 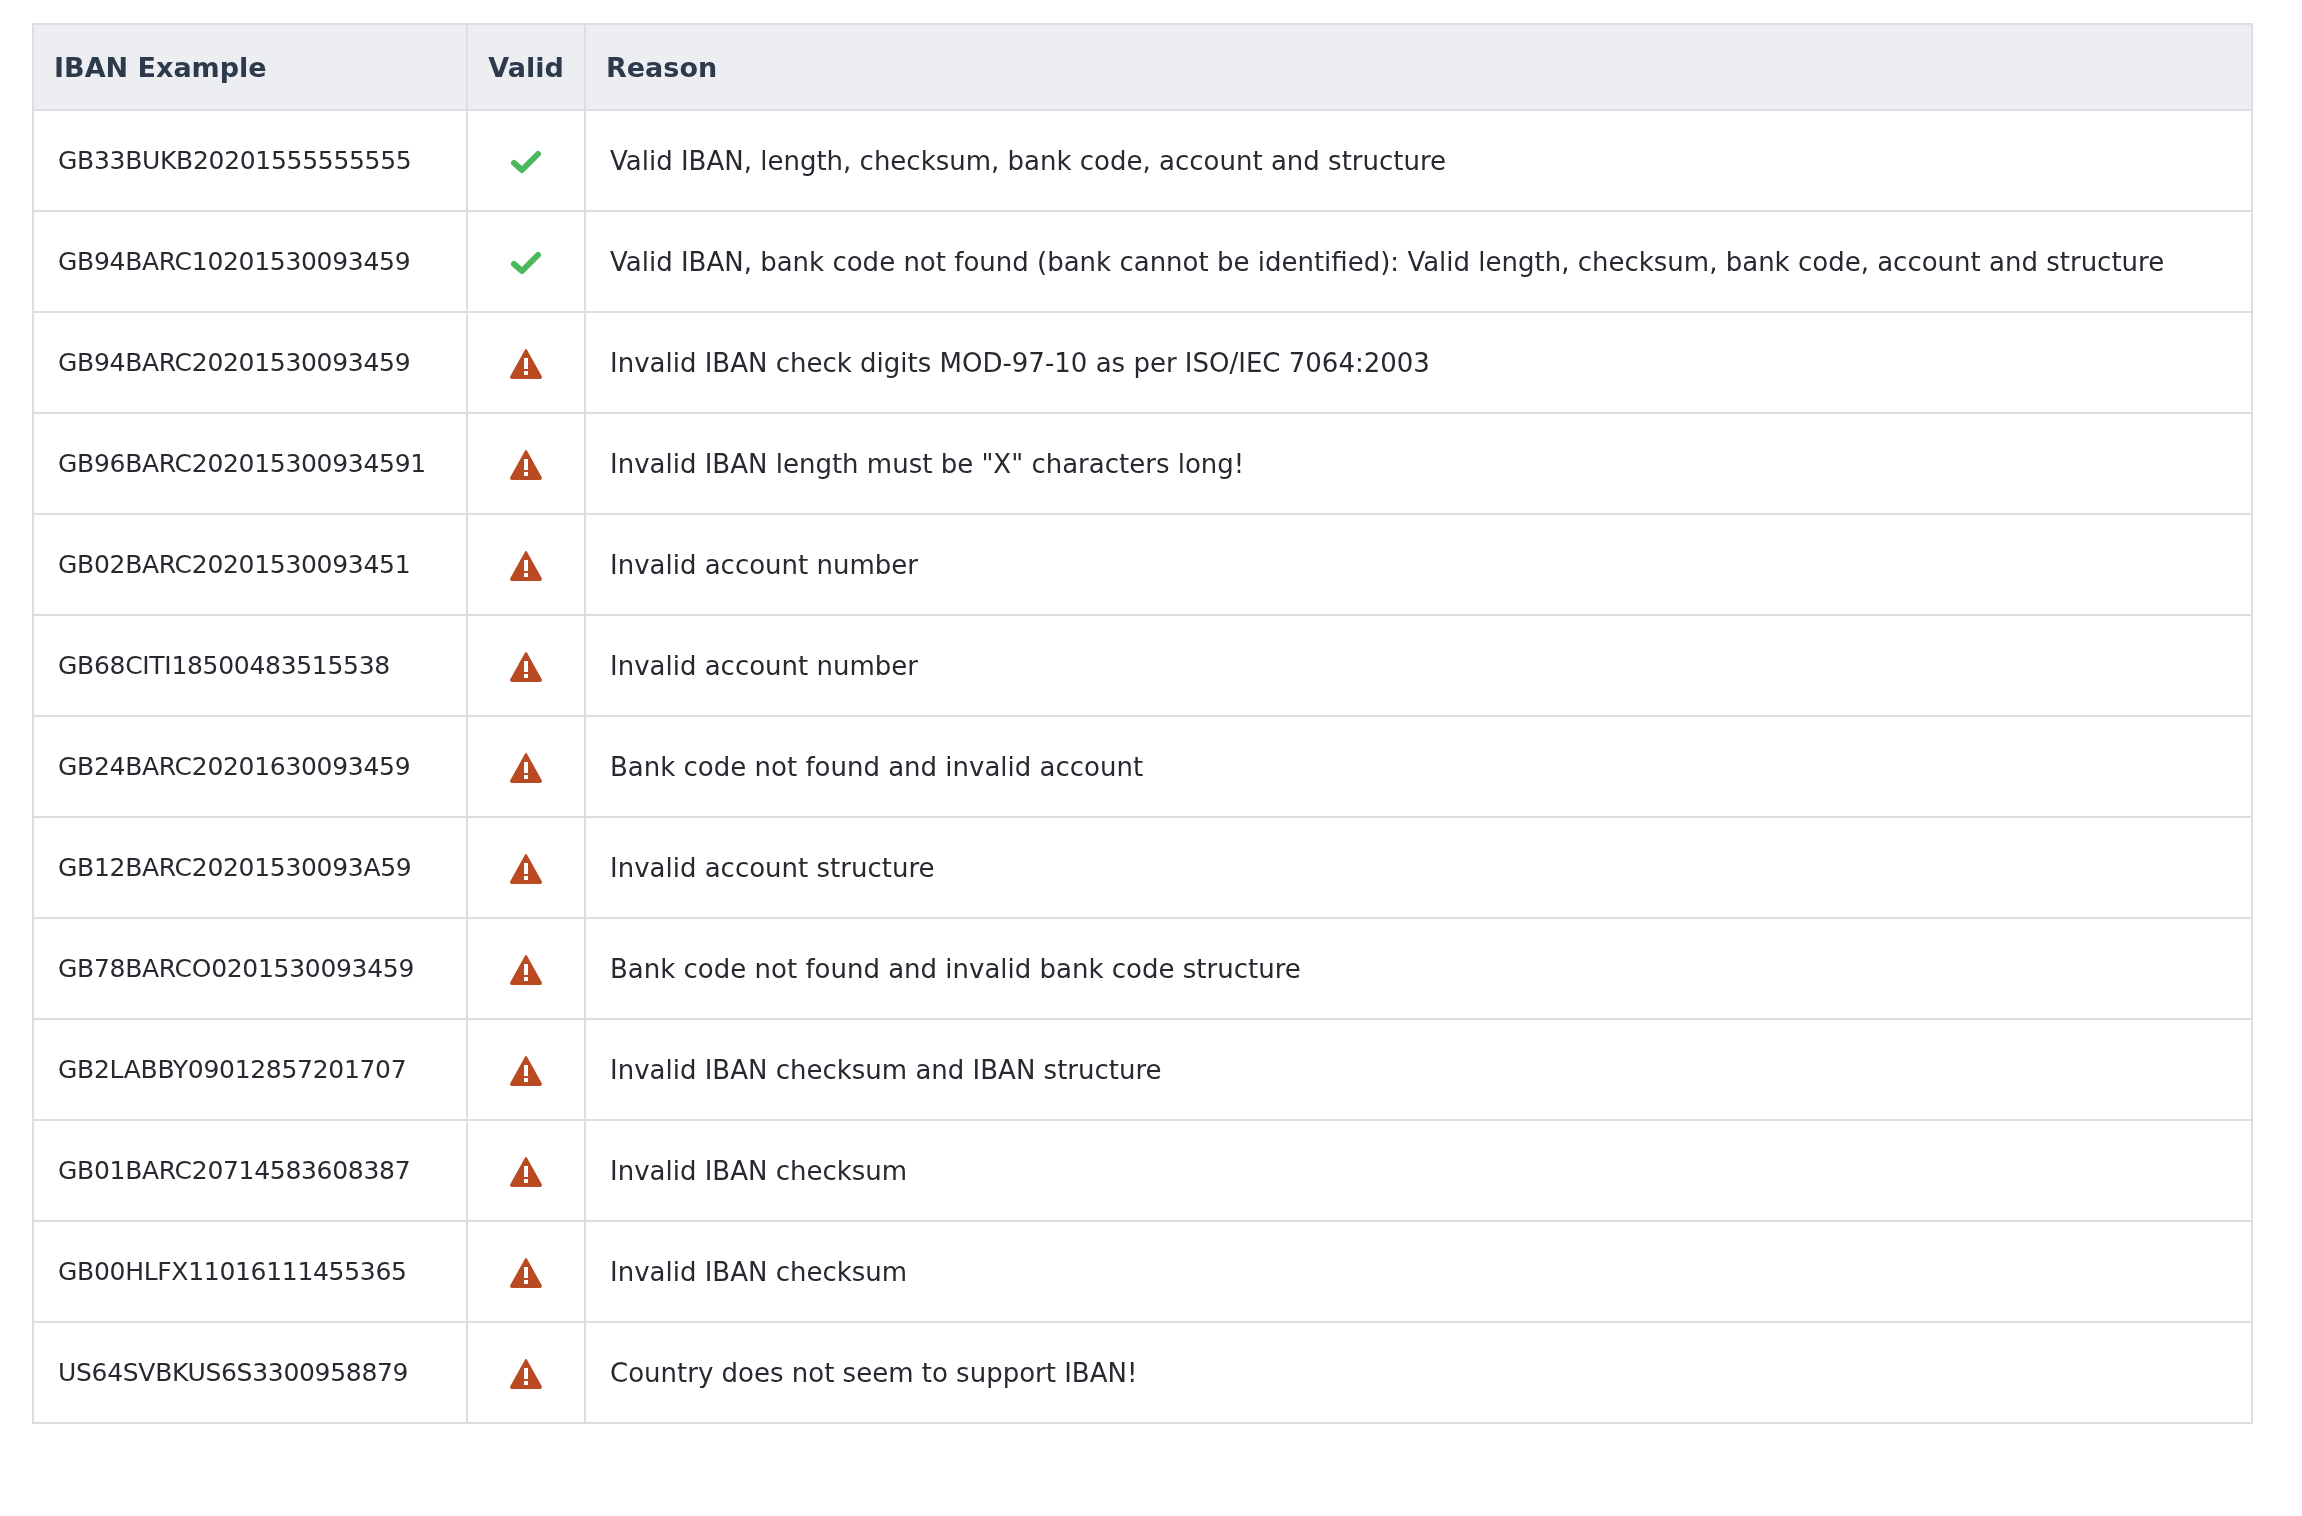 I want to click on table-cell: GB96BARC202015300934591, so click(x=250, y=463).